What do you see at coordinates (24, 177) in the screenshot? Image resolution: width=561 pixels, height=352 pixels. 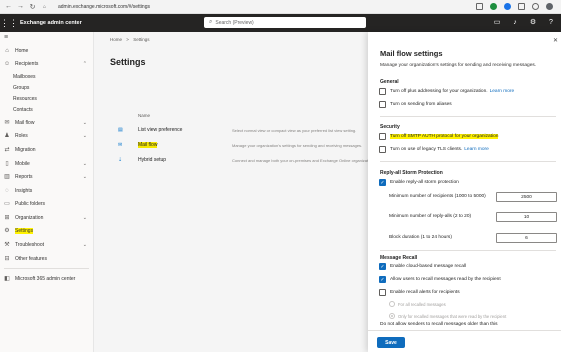 I see `nav-label: Reports` at bounding box center [24, 177].